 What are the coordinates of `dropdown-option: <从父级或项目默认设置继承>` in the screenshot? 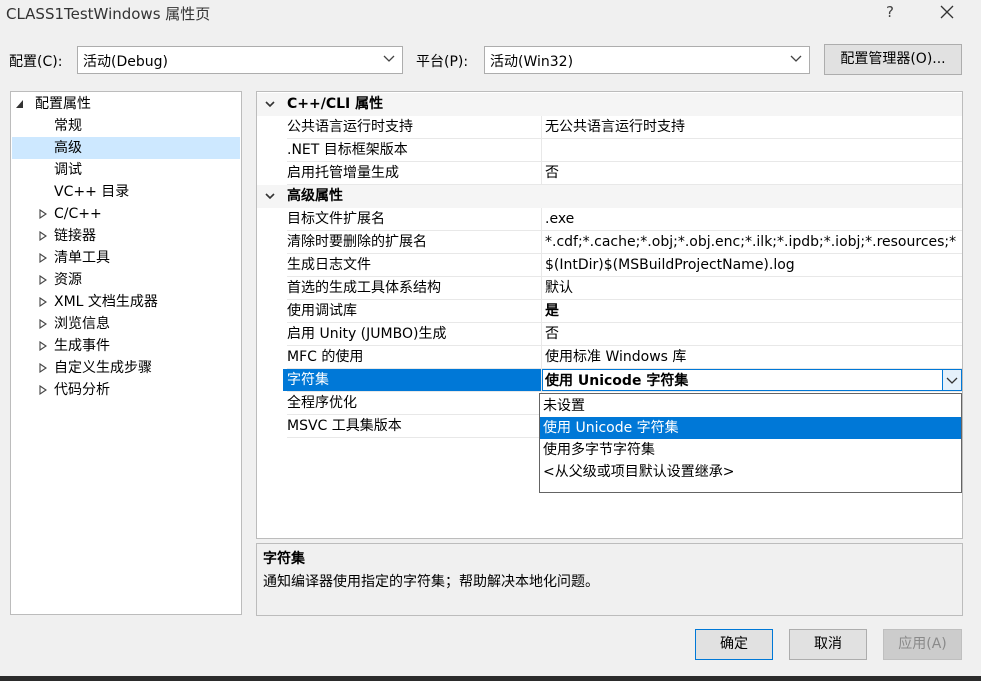 It's located at (750, 472).